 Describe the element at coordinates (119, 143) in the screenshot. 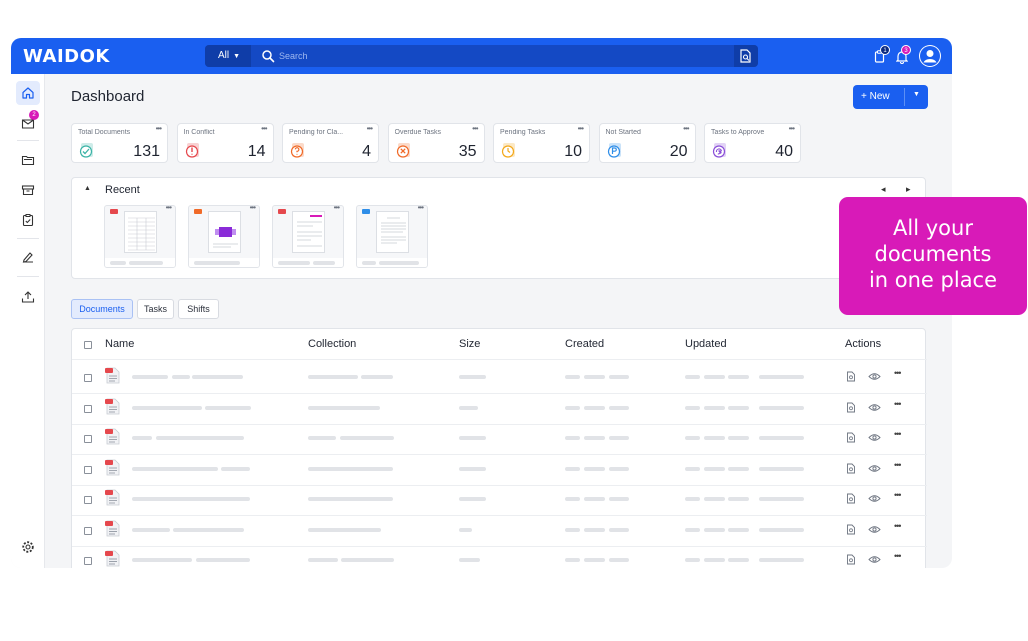

I see `stat-card: Total Documents ••• 131` at that location.